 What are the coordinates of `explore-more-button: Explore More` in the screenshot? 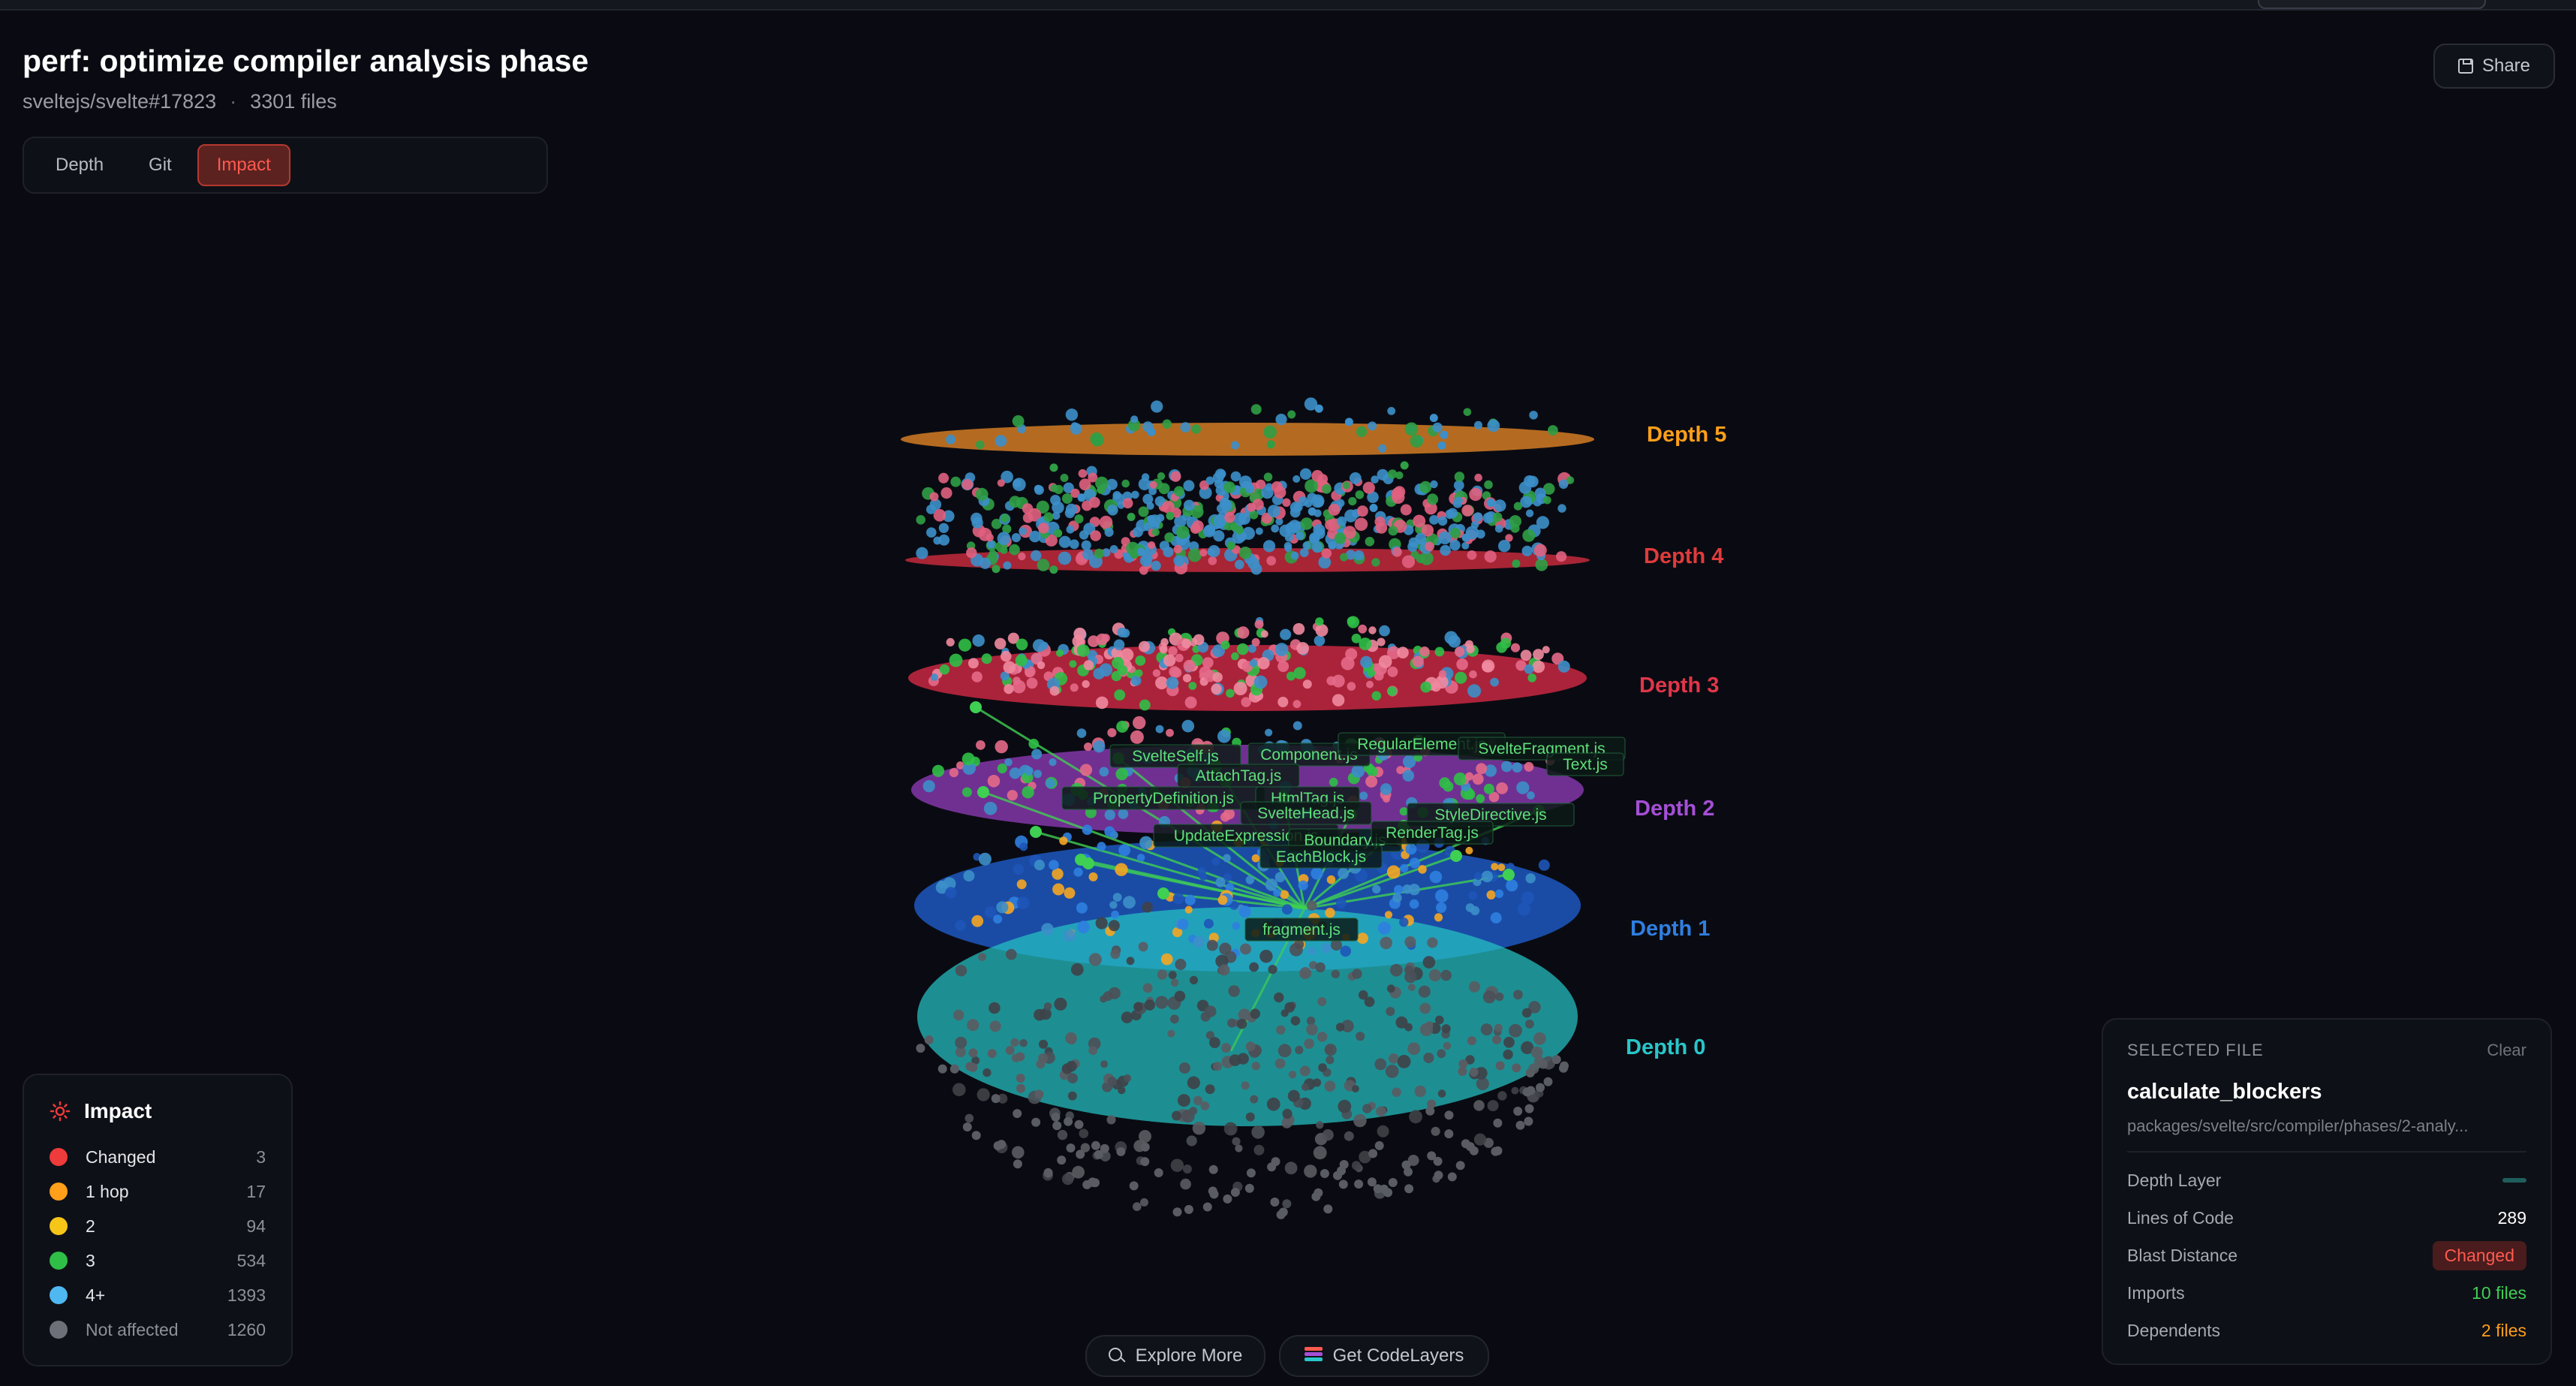 It's located at (1175, 1356).